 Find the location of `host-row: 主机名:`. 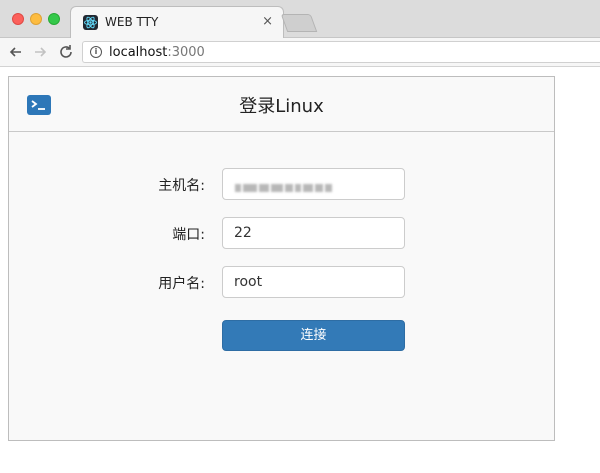

host-row: 主机名: is located at coordinates (281, 184).